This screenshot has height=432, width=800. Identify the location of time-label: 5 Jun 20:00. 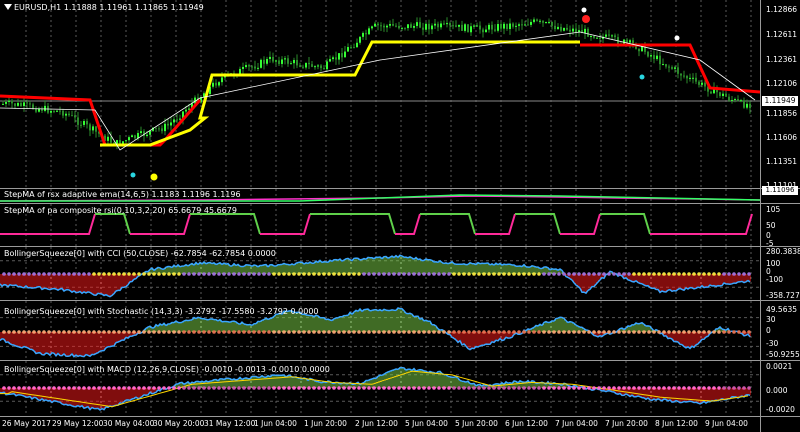
(476, 423).